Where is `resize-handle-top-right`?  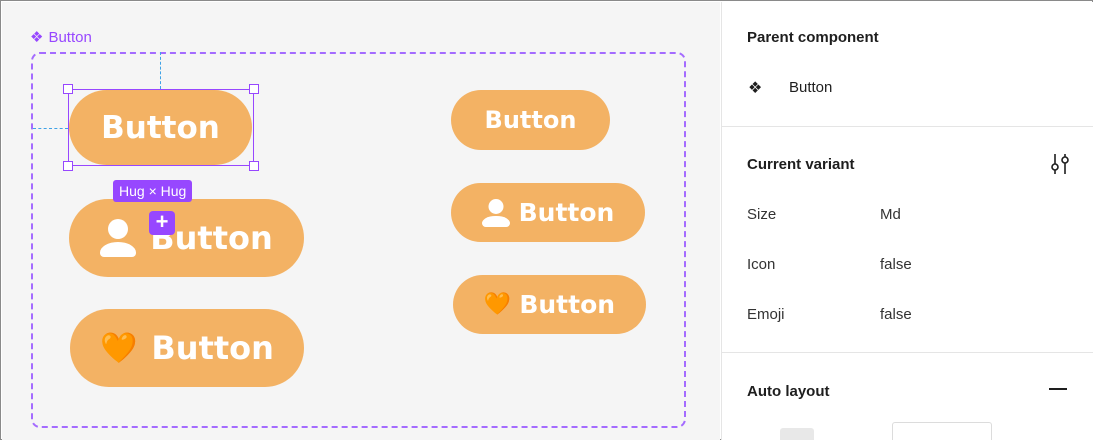 resize-handle-top-right is located at coordinates (254, 89).